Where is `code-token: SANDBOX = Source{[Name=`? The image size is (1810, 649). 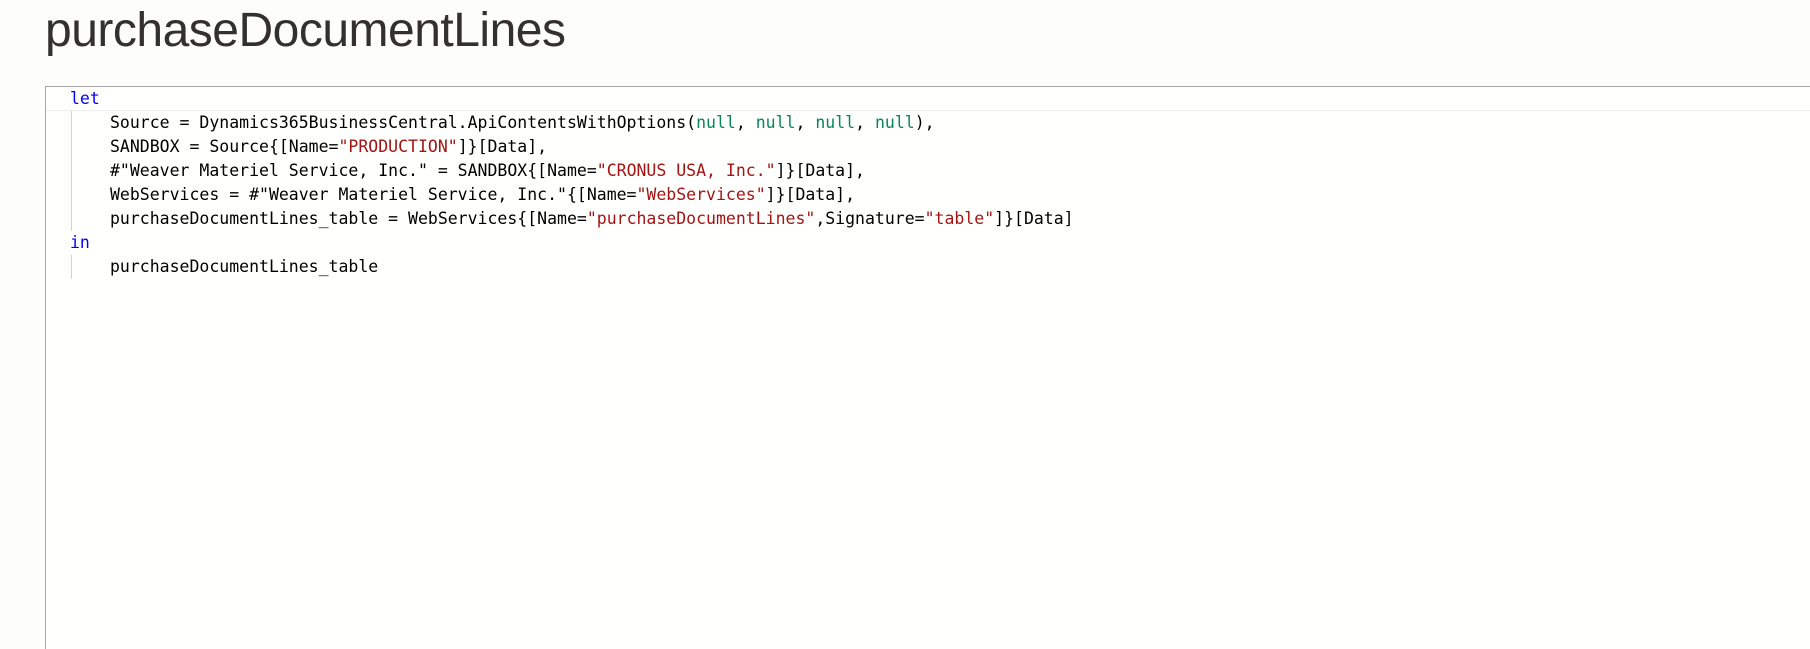 code-token: SANDBOX = Source{[Name= is located at coordinates (224, 146).